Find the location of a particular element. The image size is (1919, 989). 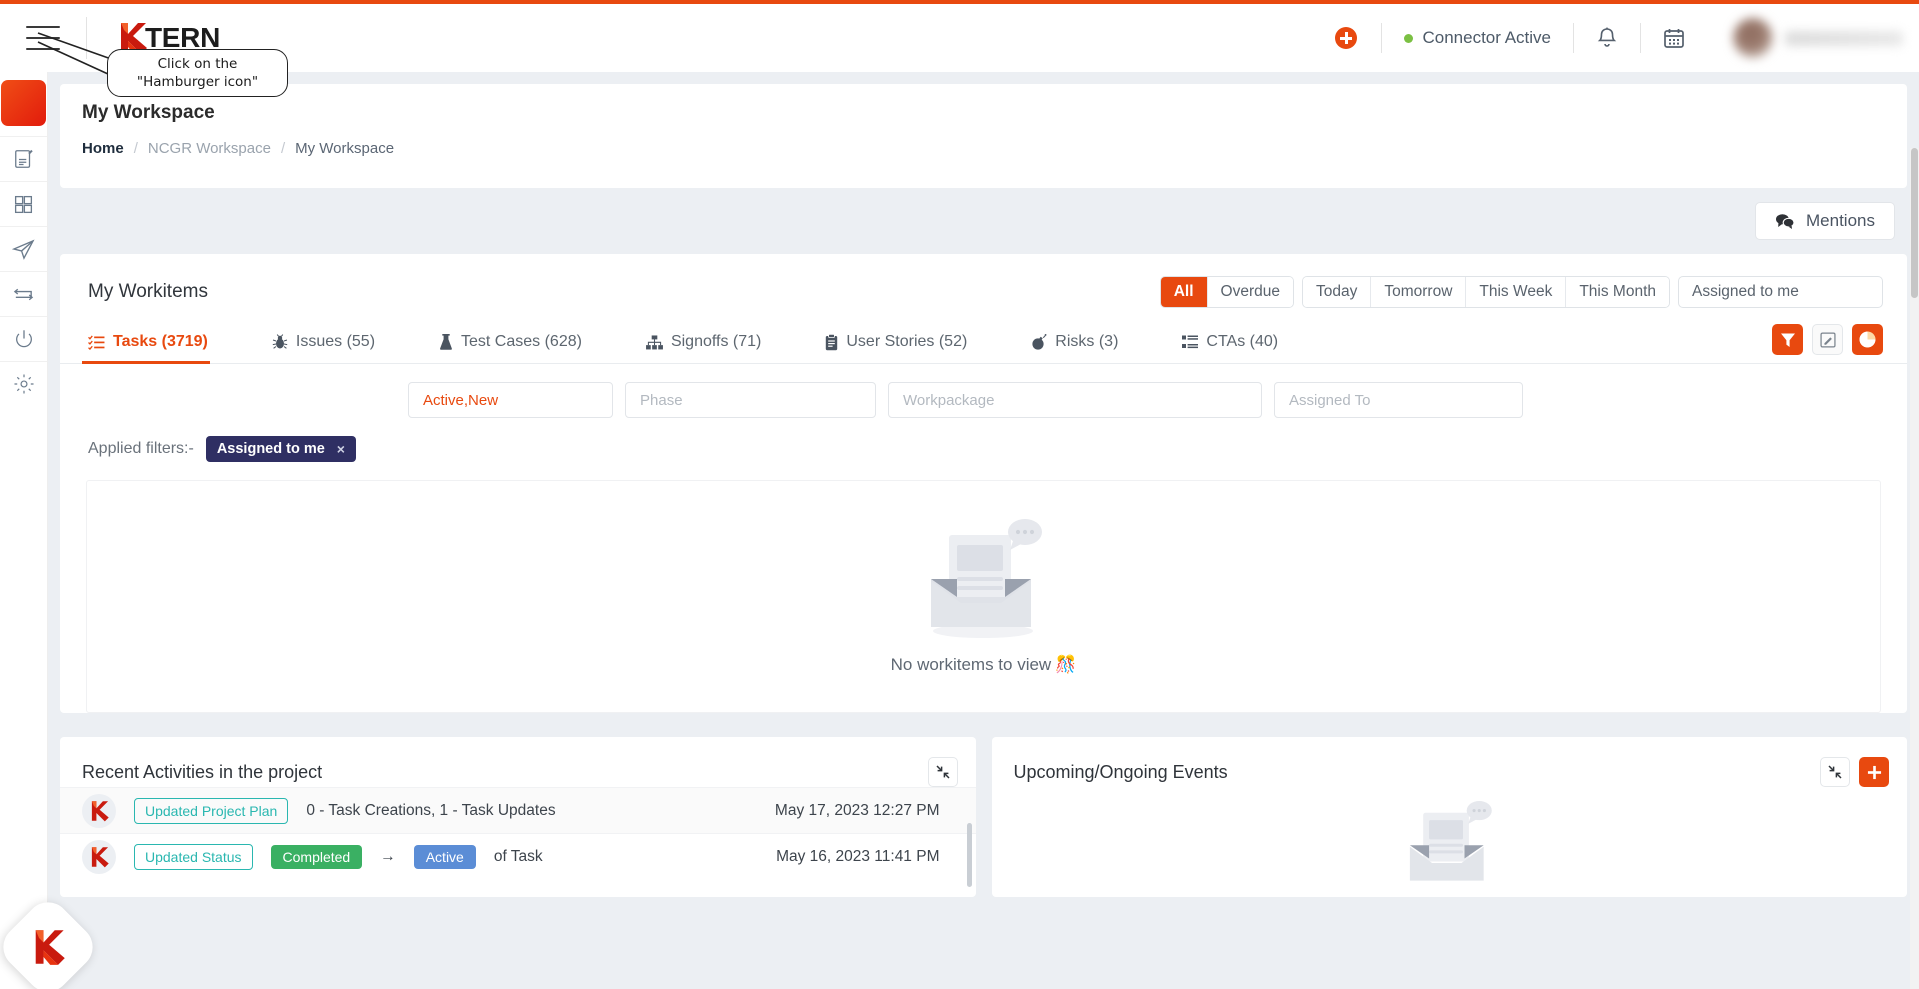

page-title: My Workspace is located at coordinates (148, 112).